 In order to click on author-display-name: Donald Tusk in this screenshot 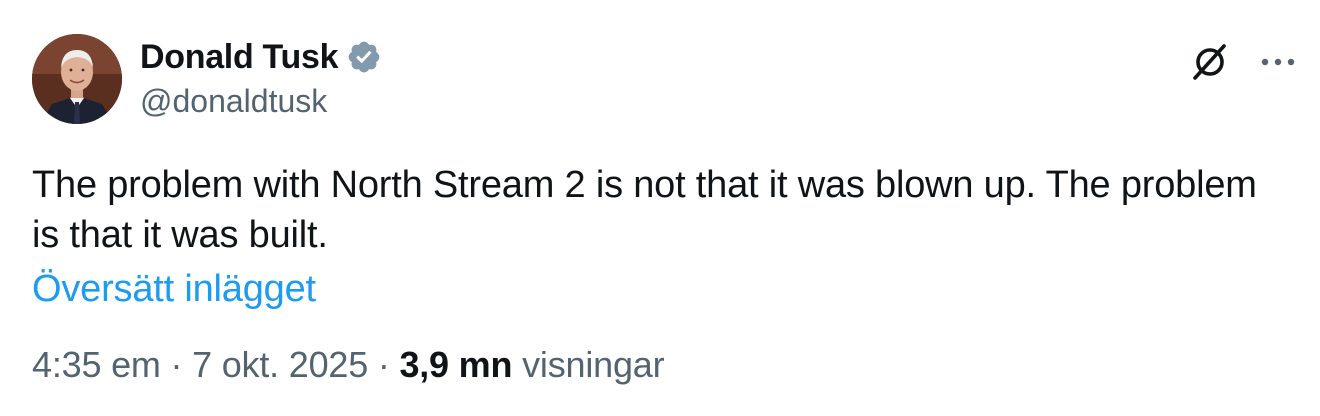, I will do `click(239, 57)`.